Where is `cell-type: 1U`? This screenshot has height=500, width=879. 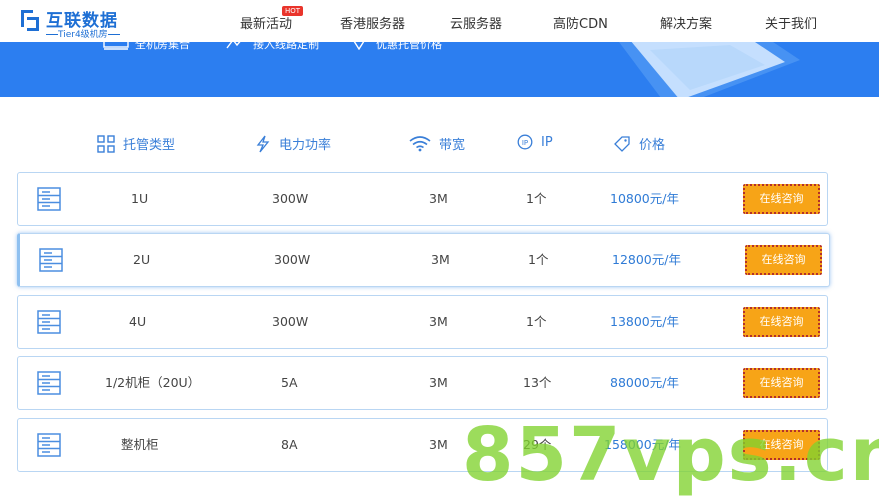 cell-type: 1U is located at coordinates (140, 198).